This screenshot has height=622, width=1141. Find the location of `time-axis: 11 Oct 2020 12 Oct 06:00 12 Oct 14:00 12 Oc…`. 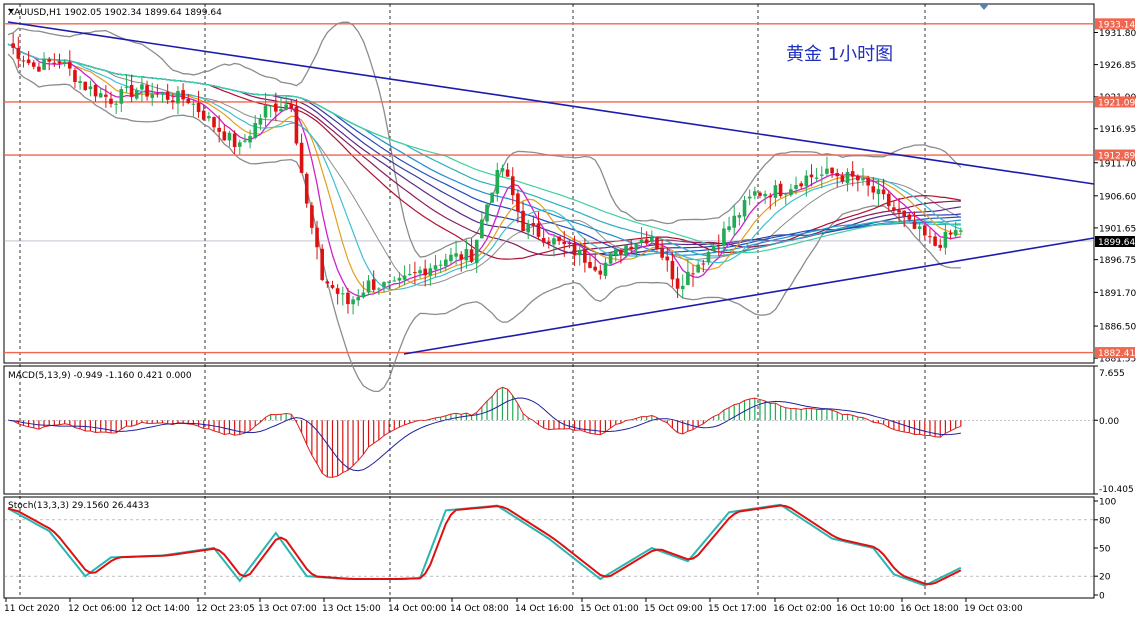

time-axis: 11 Oct 2020 12 Oct 06:00 12 Oct 14:00 12 Oc… is located at coordinates (513, 606).